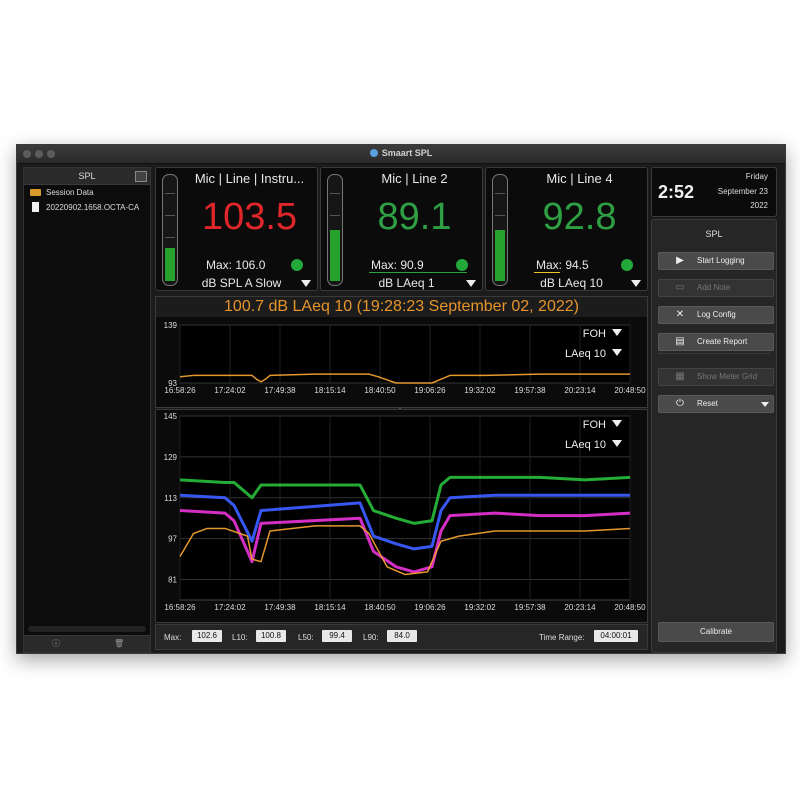 This screenshot has height=800, width=800. Describe the element at coordinates (406, 283) in the screenshot. I see `meter-unit: dB LAeq 1` at that location.